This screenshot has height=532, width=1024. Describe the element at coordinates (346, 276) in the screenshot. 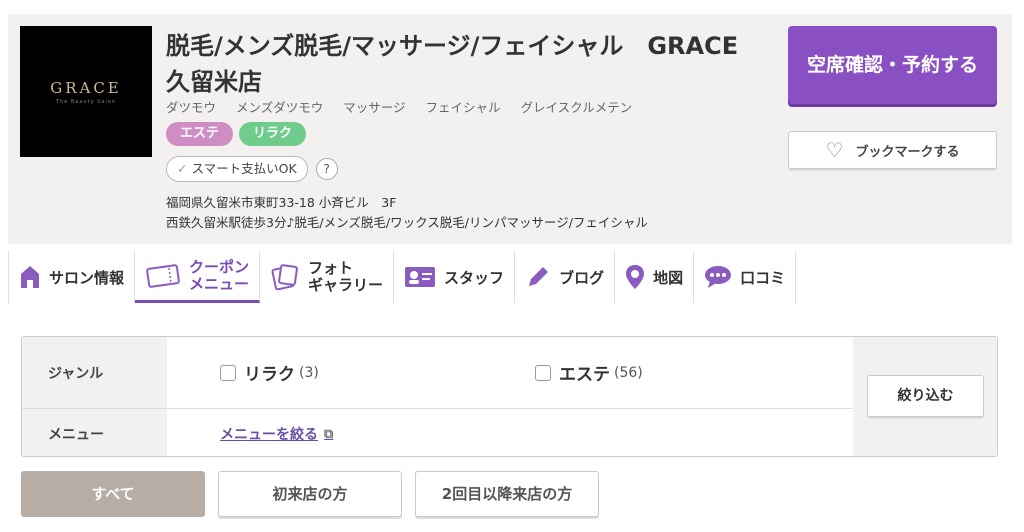

I see `nav-label: フォト ギャラリー` at that location.